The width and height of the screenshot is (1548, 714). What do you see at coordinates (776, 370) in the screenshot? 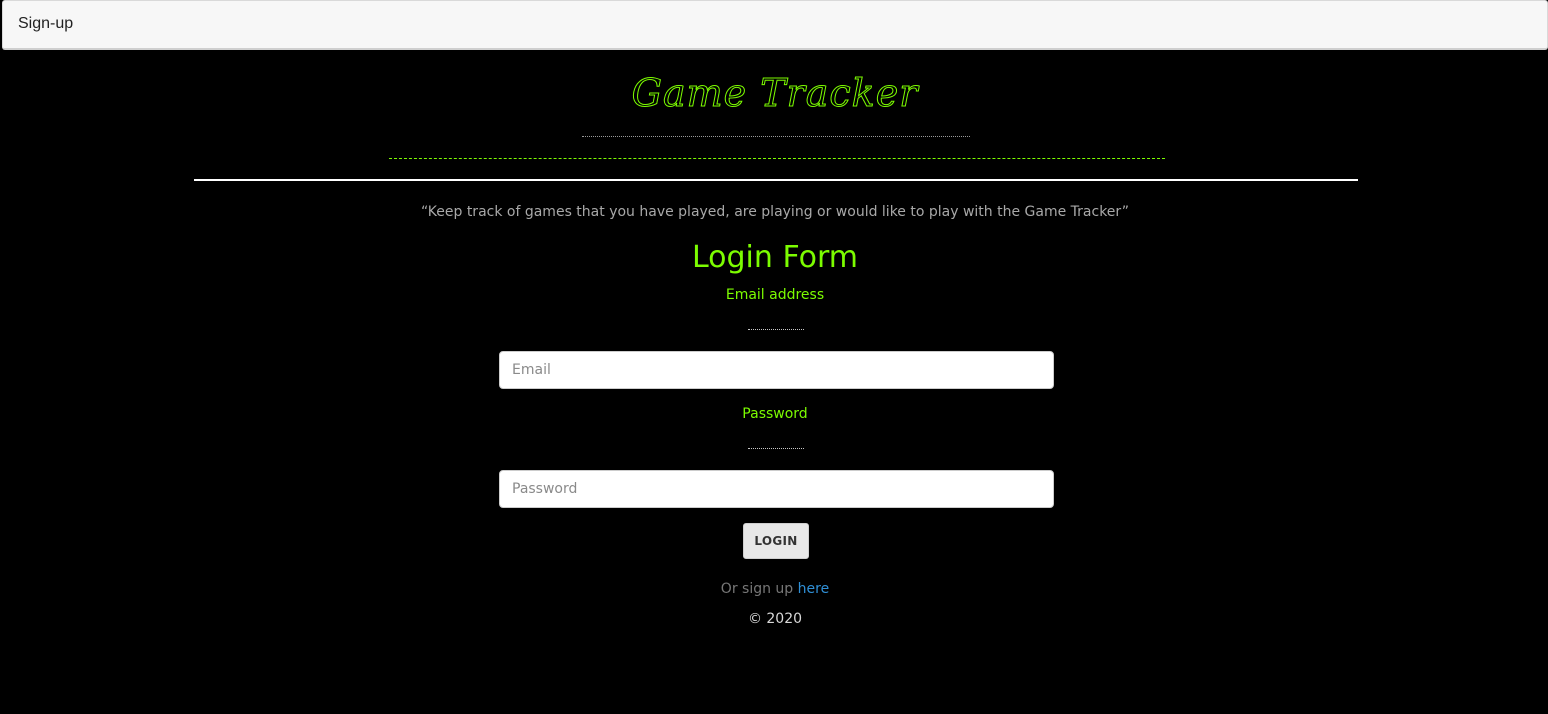
I see `email-input` at bounding box center [776, 370].